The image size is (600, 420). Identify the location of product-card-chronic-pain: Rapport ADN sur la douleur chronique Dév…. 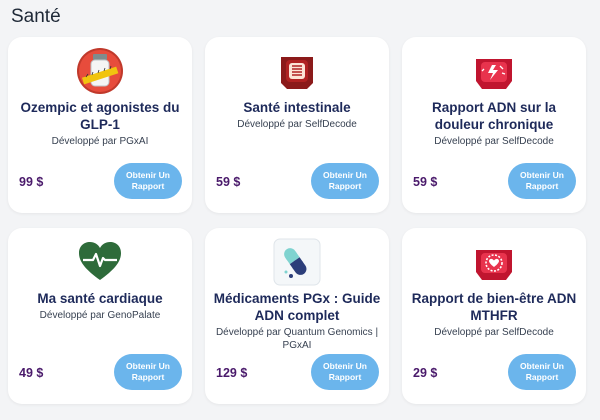
(494, 125).